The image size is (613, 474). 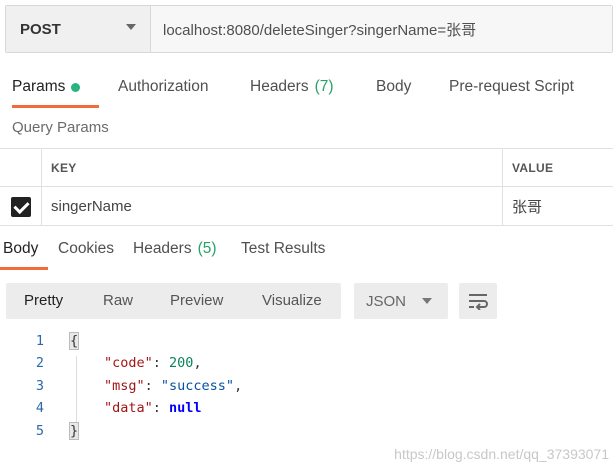 I want to click on tab-params-label: Params, so click(x=39, y=86).